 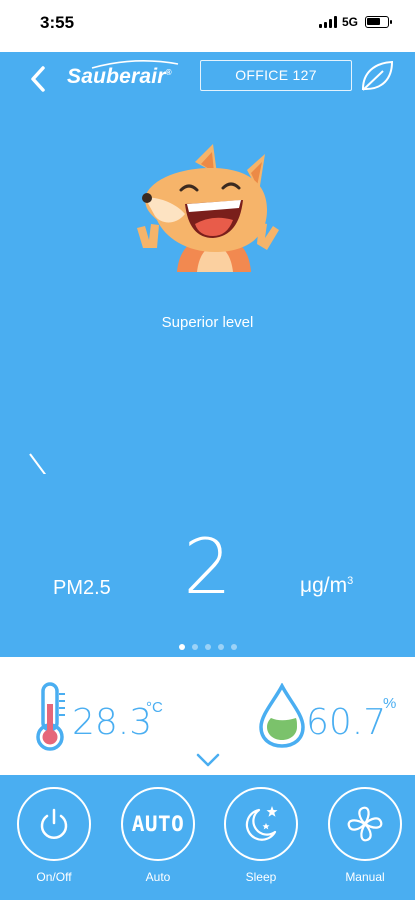 What do you see at coordinates (390, 703) in the screenshot?
I see `humidity-unit: %` at bounding box center [390, 703].